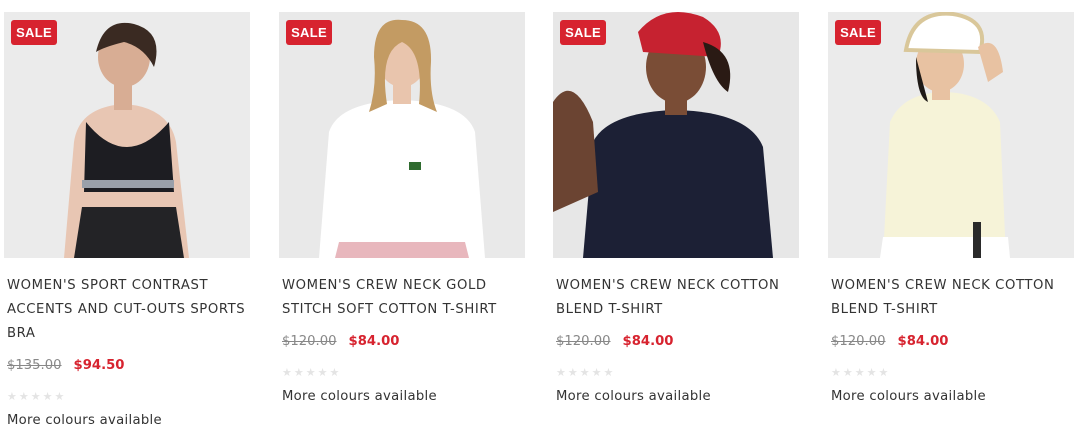 This screenshot has height=434, width=1080. Describe the element at coordinates (99, 365) in the screenshot. I see `sale-price: $94.50` at that location.